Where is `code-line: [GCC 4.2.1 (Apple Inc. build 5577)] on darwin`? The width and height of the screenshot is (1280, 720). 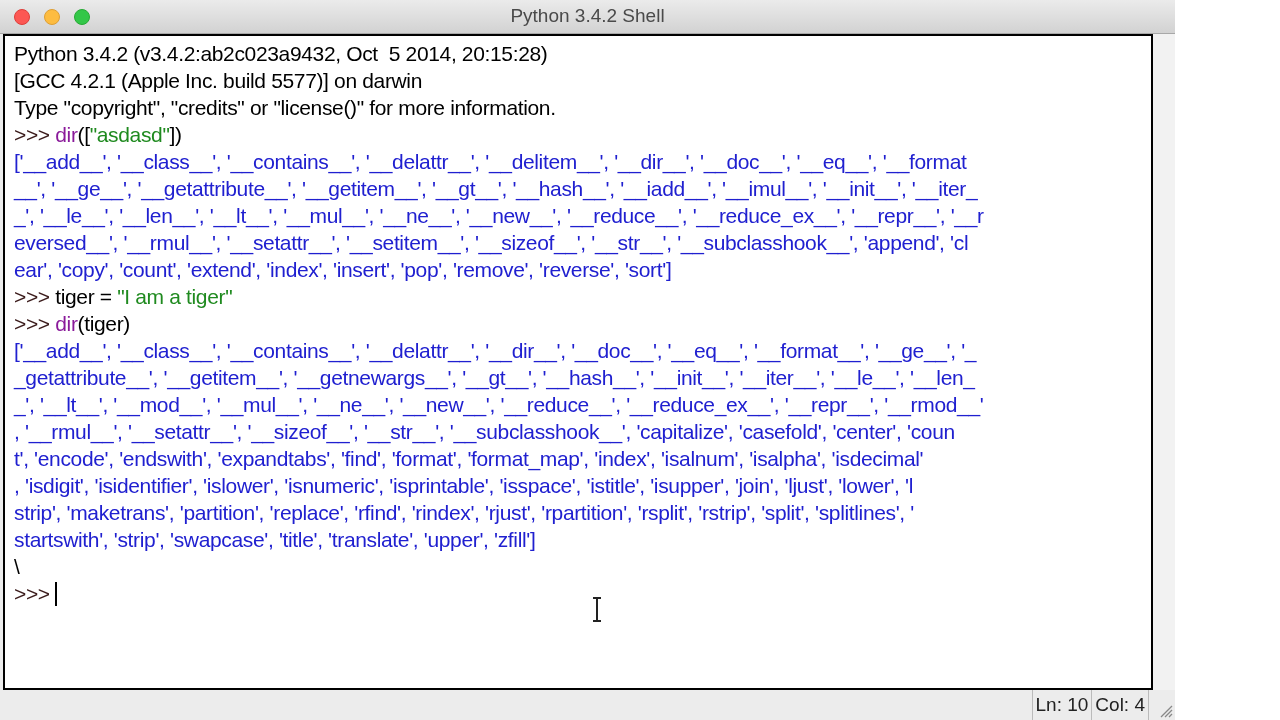 code-line: [GCC 4.2.1 (Apple Inc. build 5577)] on darwin is located at coordinates (218, 81).